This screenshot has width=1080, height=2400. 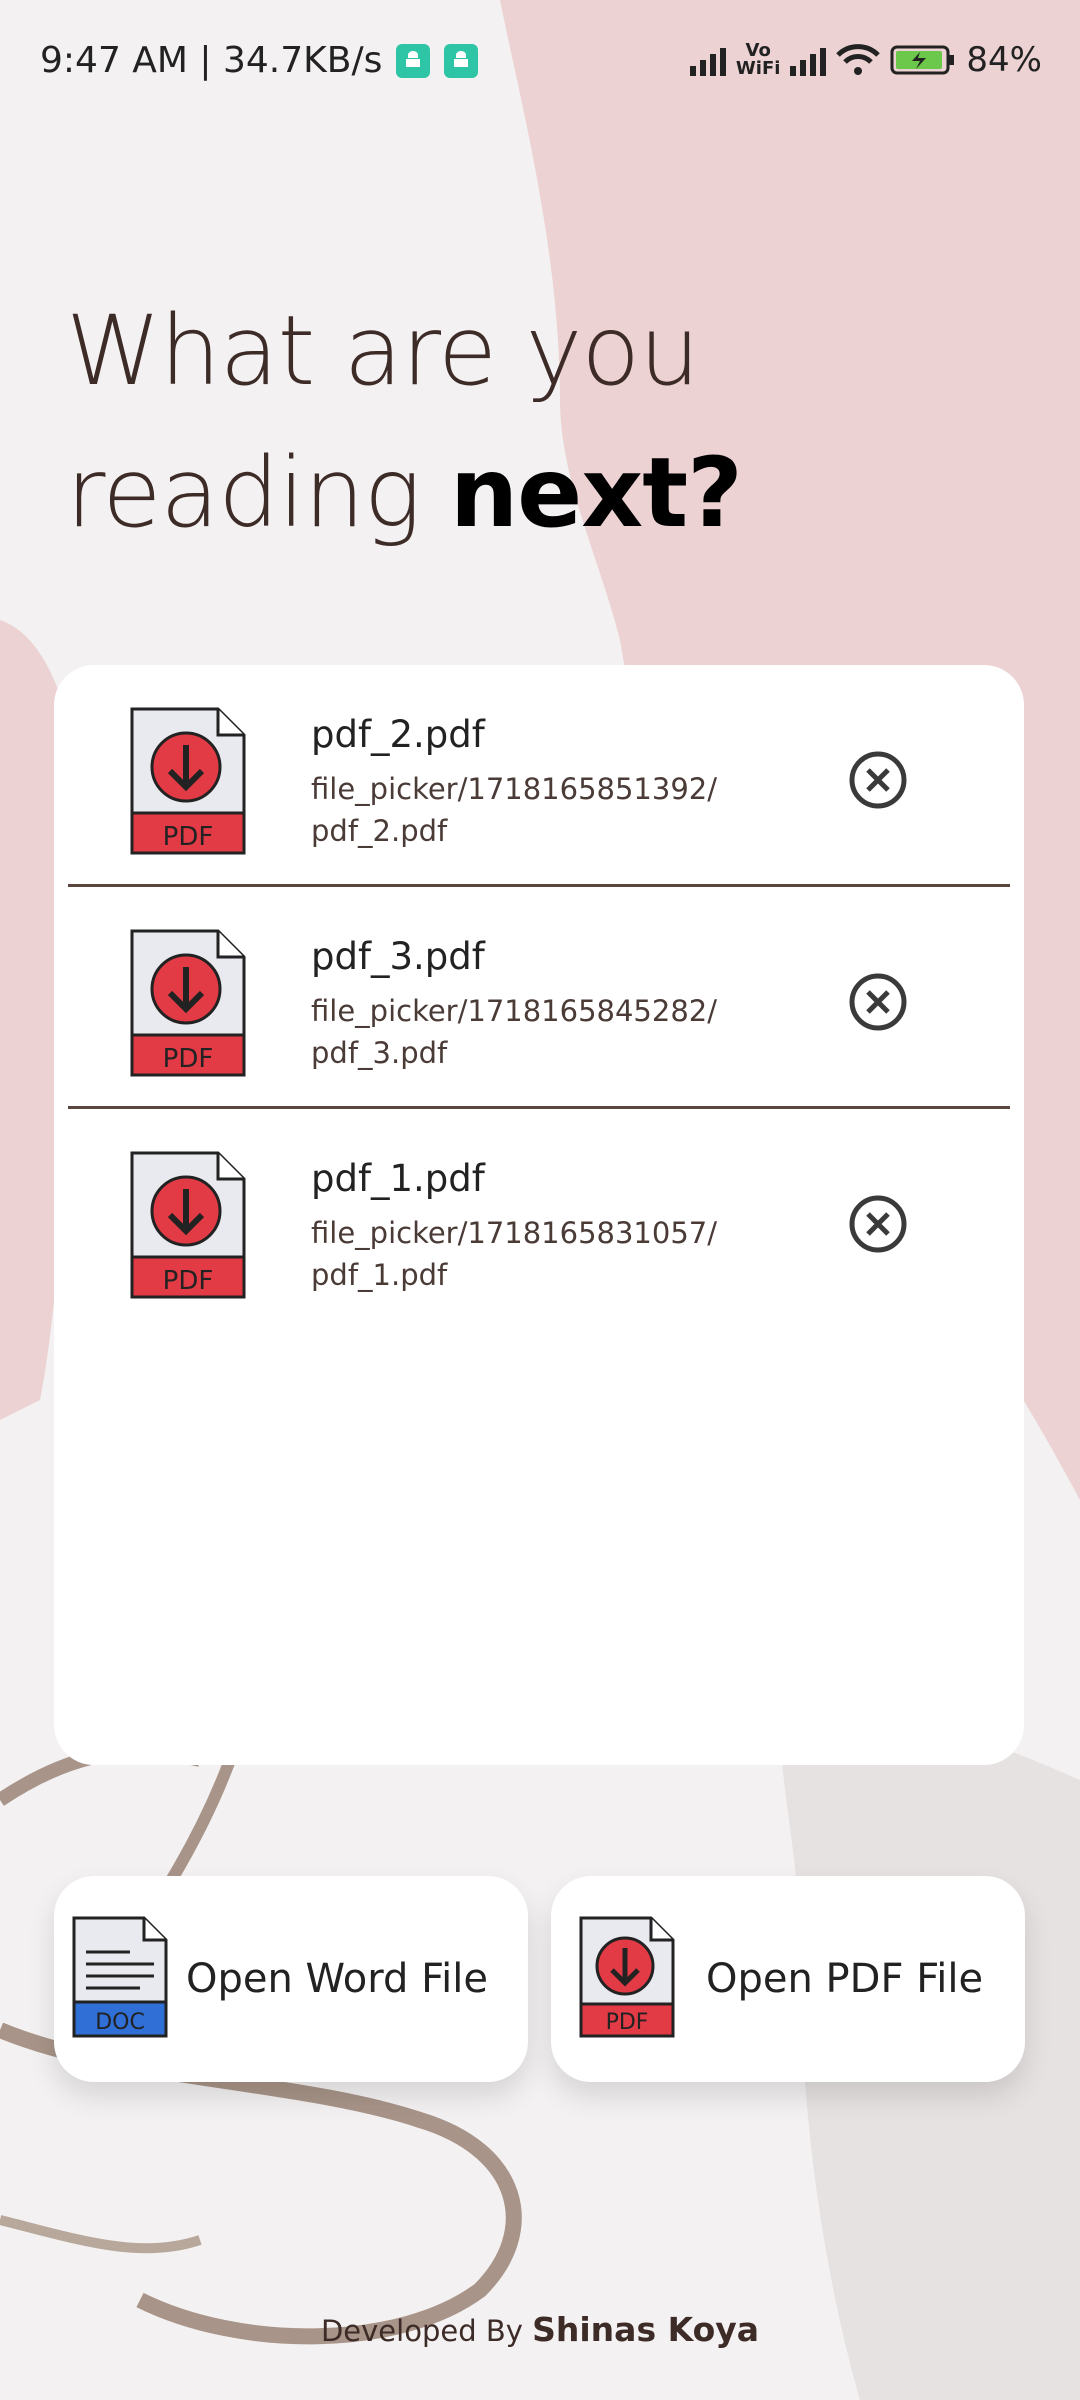 I want to click on open-word-file-button: DOC Open Word File, so click(x=291, y=1979).